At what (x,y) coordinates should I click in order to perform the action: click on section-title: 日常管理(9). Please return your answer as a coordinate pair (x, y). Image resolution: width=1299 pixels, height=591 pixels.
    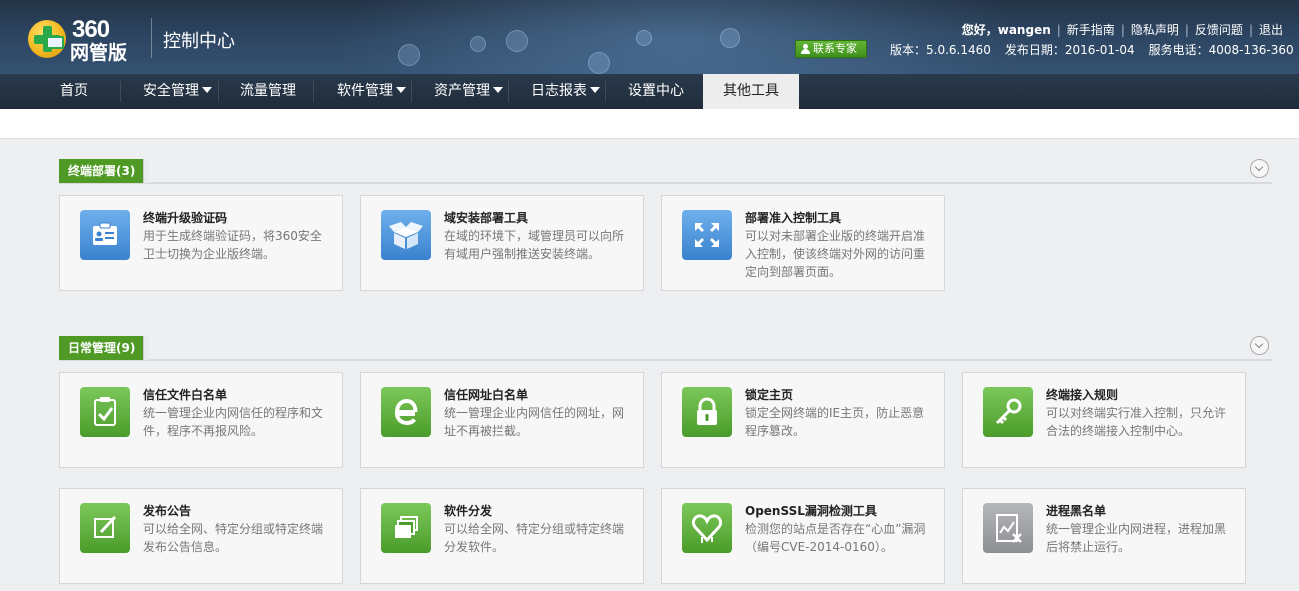
    Looking at the image, I should click on (104, 348).